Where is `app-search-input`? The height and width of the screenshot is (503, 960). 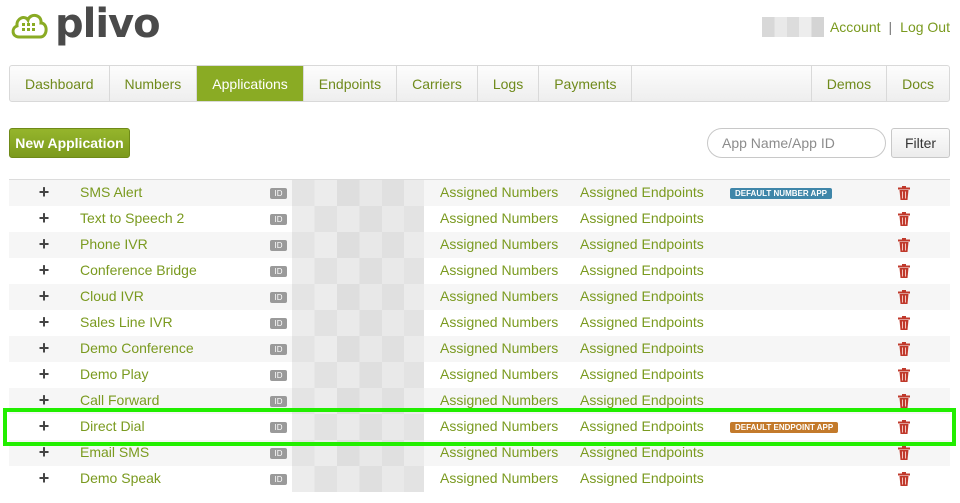 app-search-input is located at coordinates (796, 143).